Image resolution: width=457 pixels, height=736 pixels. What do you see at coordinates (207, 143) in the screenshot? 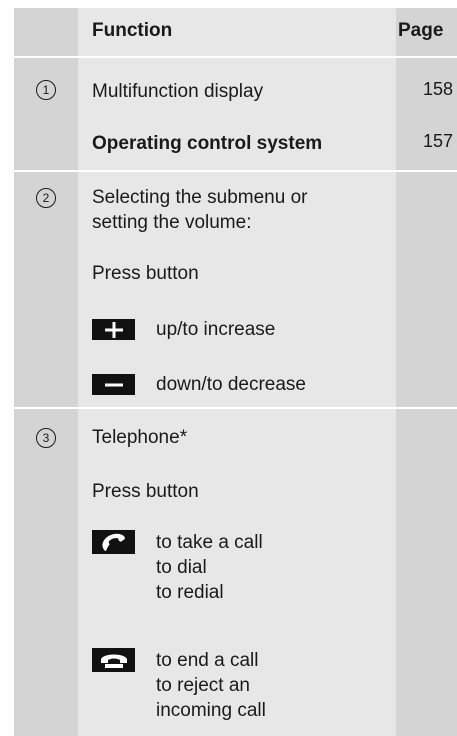
I see `operating-control-label: Operating control system` at bounding box center [207, 143].